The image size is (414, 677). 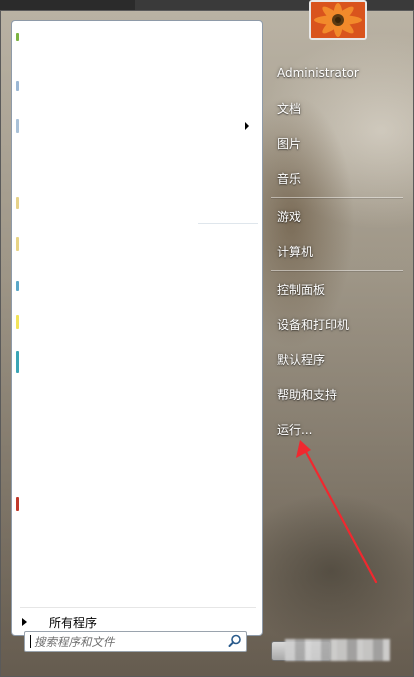 What do you see at coordinates (289, 108) in the screenshot?
I see `documents-link: 文档` at bounding box center [289, 108].